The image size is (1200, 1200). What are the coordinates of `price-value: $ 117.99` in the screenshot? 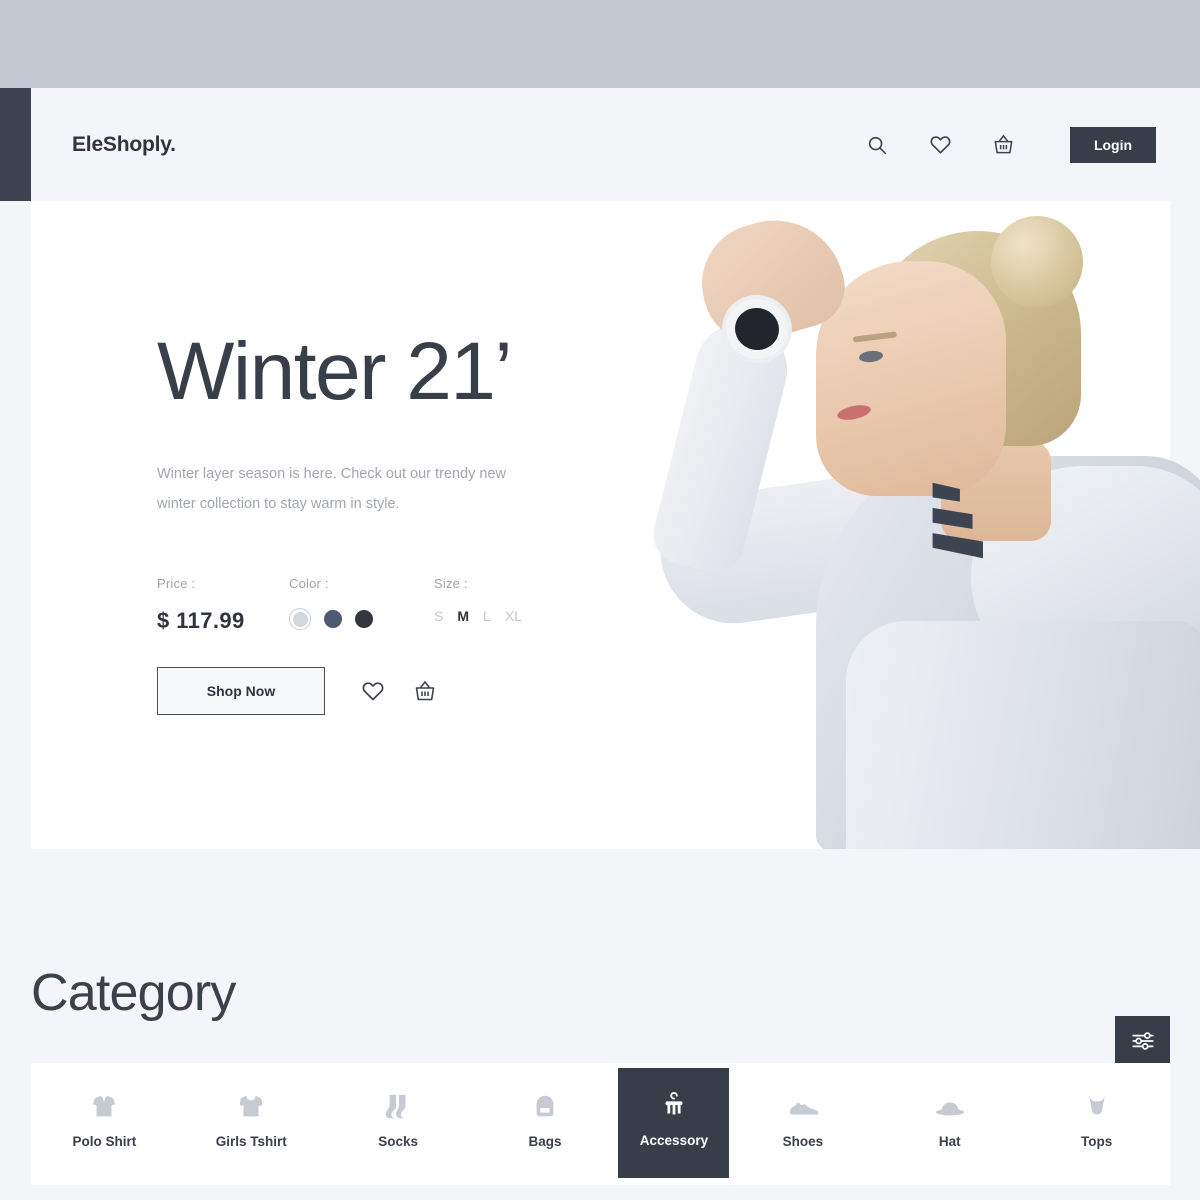 It's located at (201, 620).